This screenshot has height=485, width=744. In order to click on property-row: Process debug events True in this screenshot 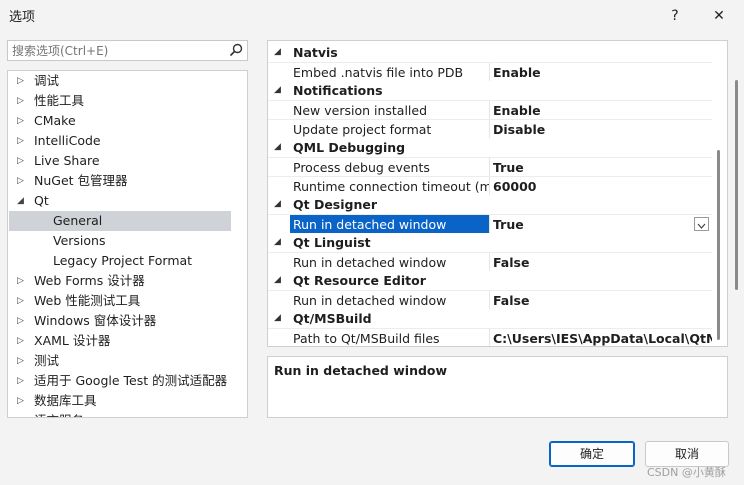, I will do `click(490, 167)`.